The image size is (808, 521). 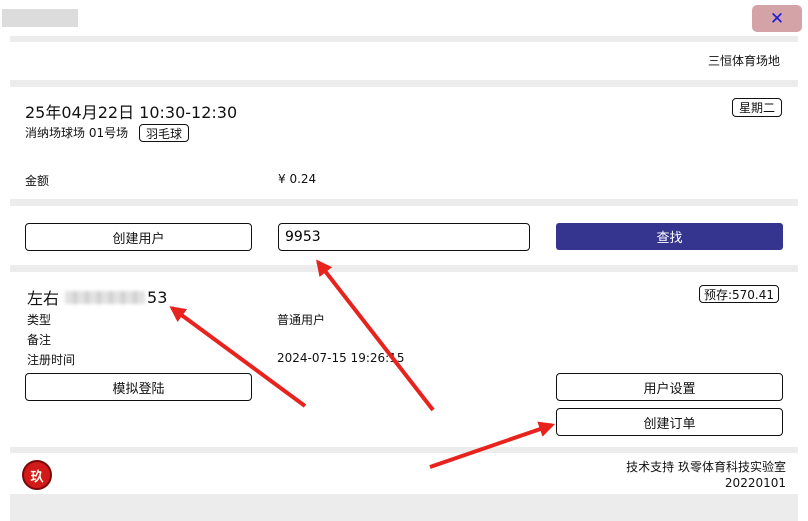 I want to click on arrow-to-create-order, so click(x=492, y=445).